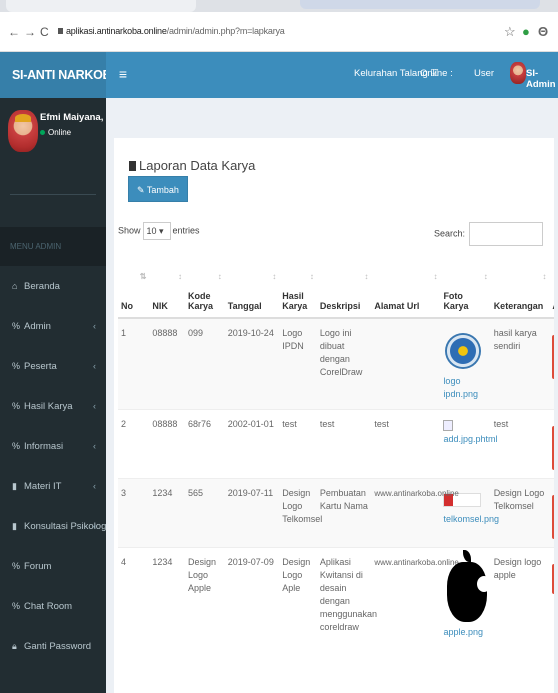 The image size is (558, 693). What do you see at coordinates (465, 286) in the screenshot?
I see `column-header-foto-karya: Foto Karya ↕` at bounding box center [465, 286].